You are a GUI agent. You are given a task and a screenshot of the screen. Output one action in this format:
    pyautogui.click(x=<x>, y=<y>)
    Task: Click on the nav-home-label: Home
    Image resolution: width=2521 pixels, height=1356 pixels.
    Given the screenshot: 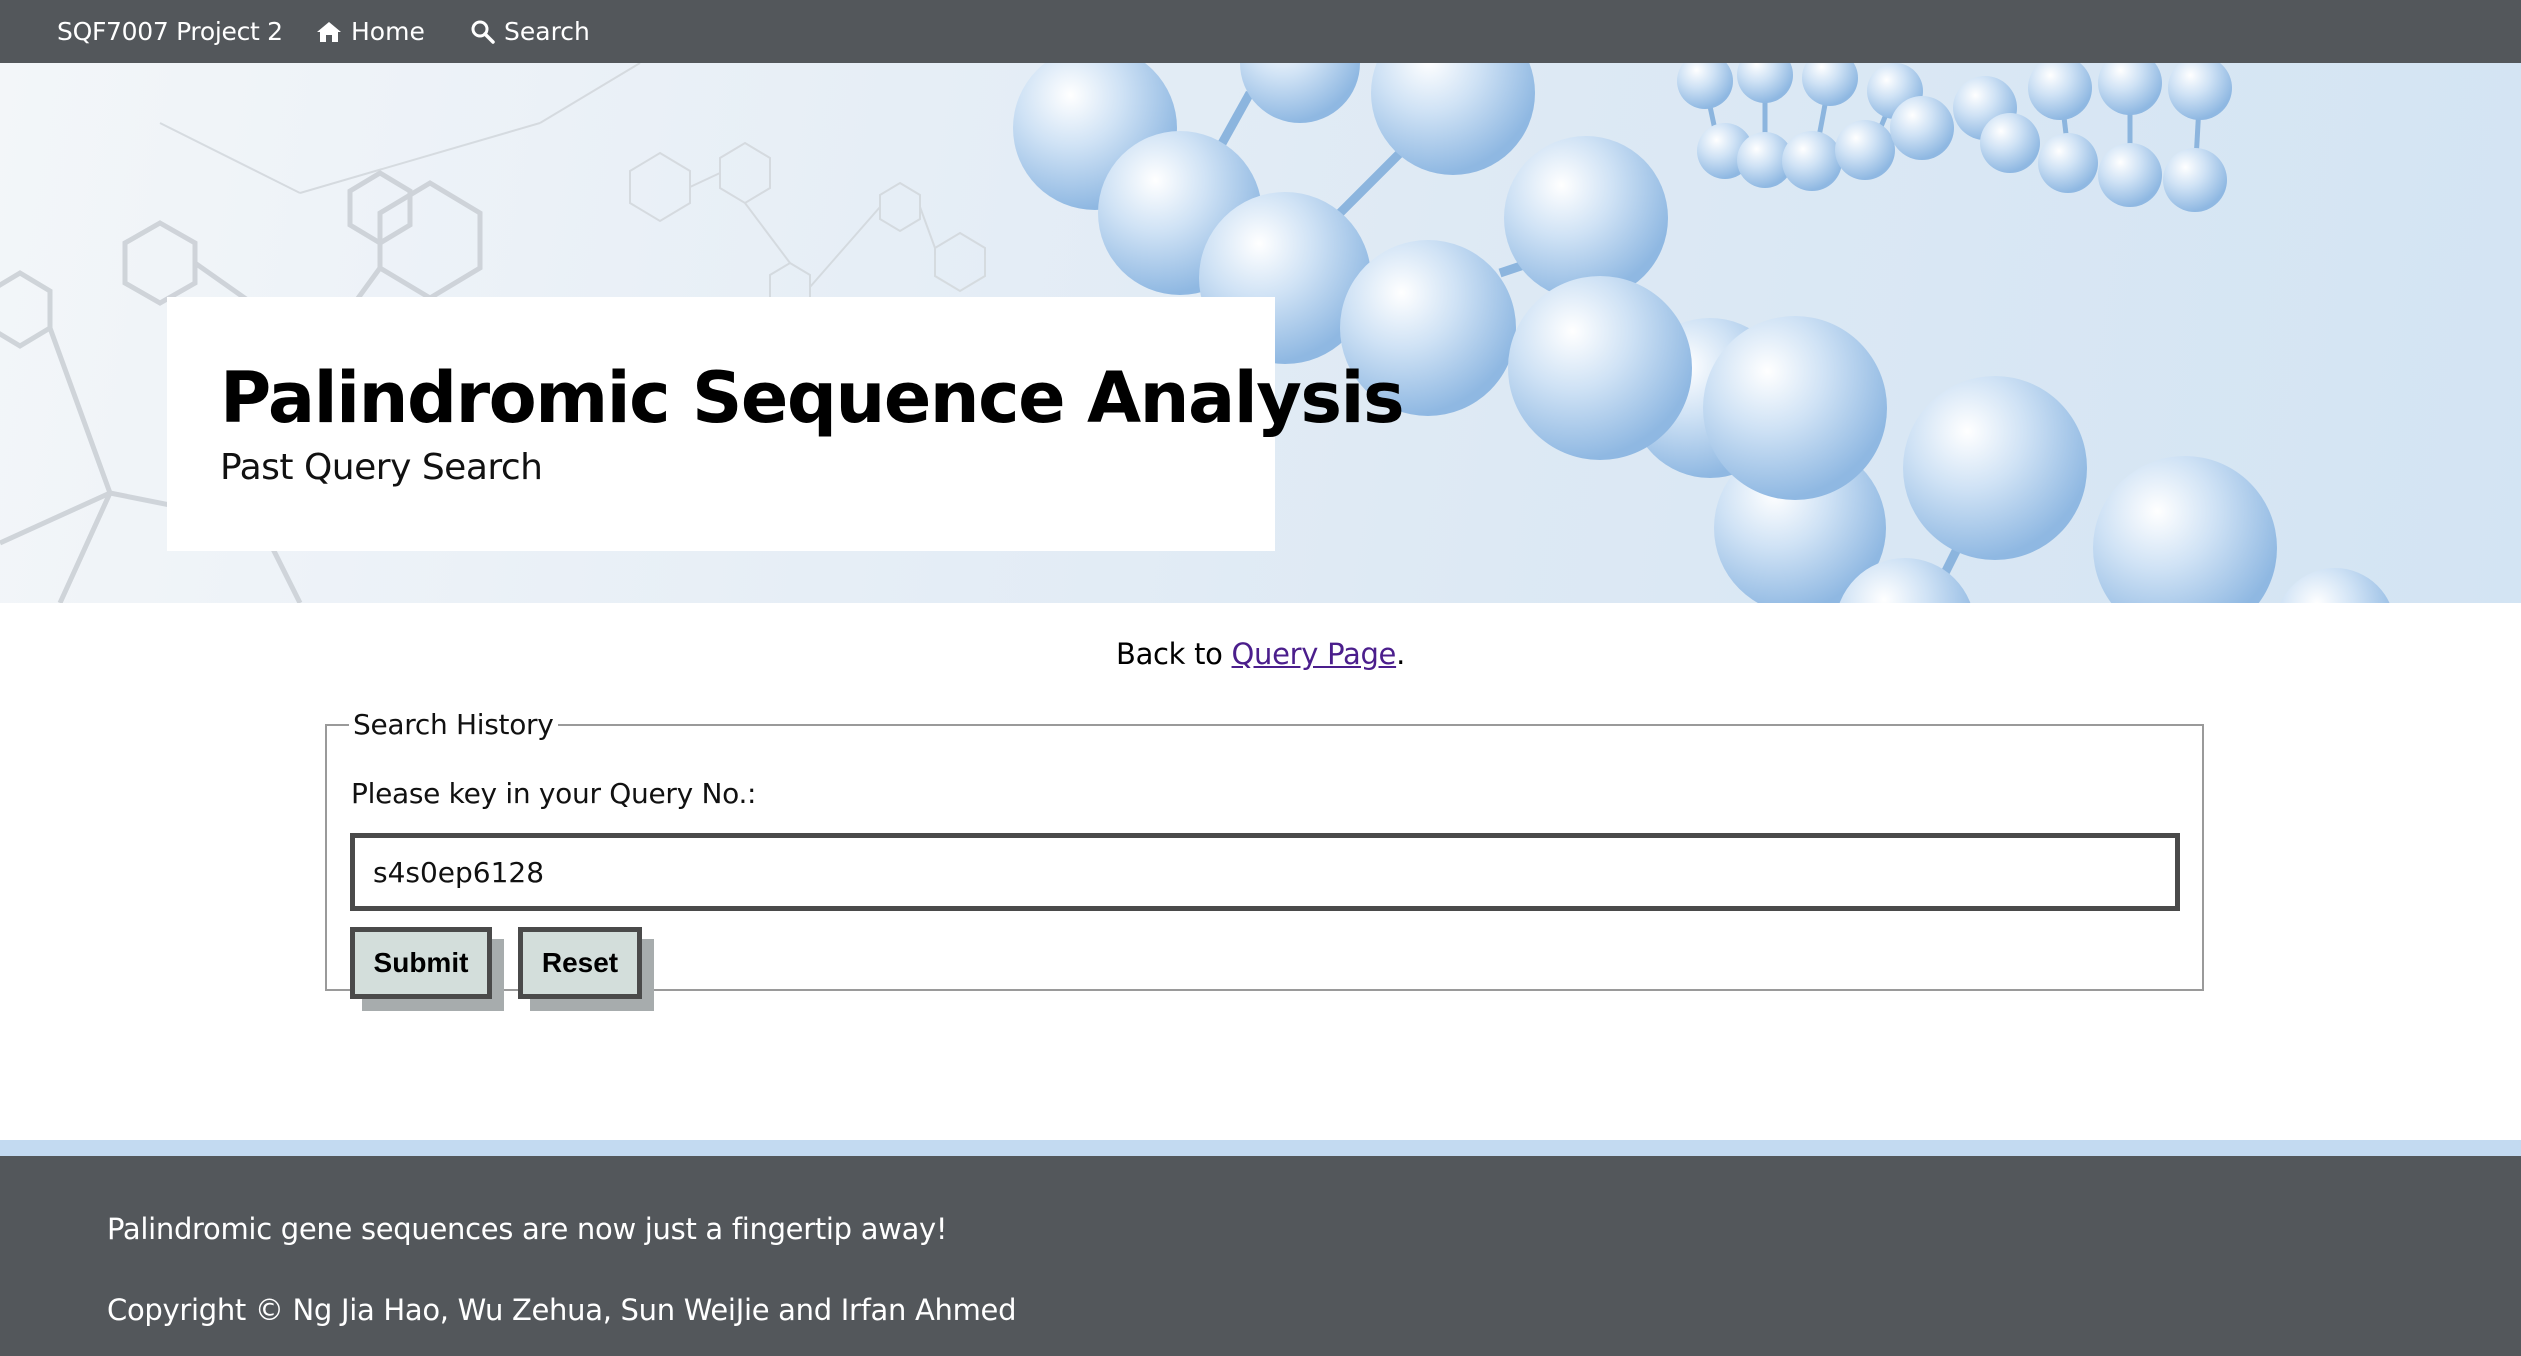 What is the action you would take?
    pyautogui.click(x=388, y=31)
    